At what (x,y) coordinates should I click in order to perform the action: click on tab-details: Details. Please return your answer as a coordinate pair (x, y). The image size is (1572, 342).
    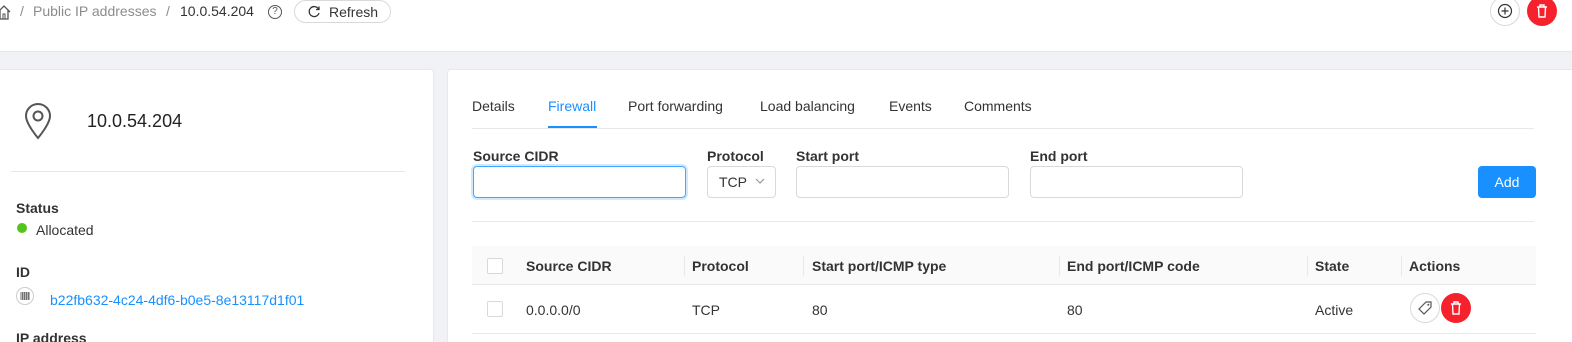
    Looking at the image, I should click on (493, 106).